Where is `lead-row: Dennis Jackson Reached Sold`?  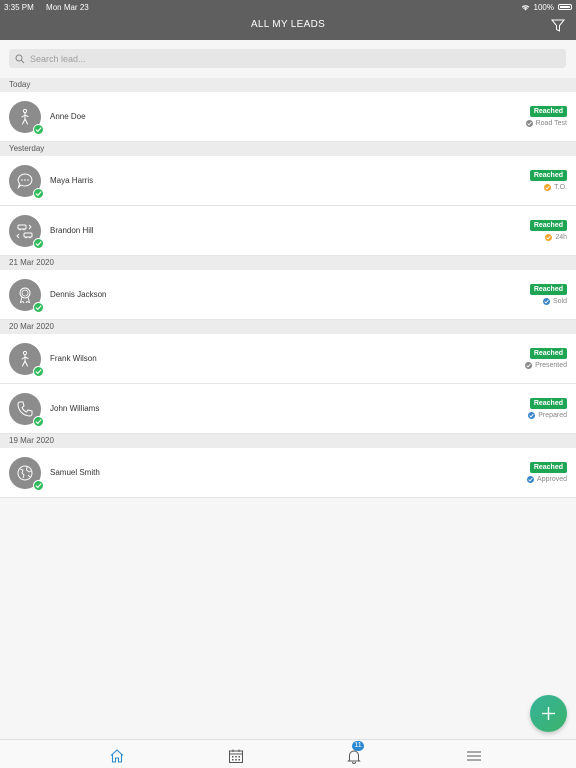 lead-row: Dennis Jackson Reached Sold is located at coordinates (288, 295).